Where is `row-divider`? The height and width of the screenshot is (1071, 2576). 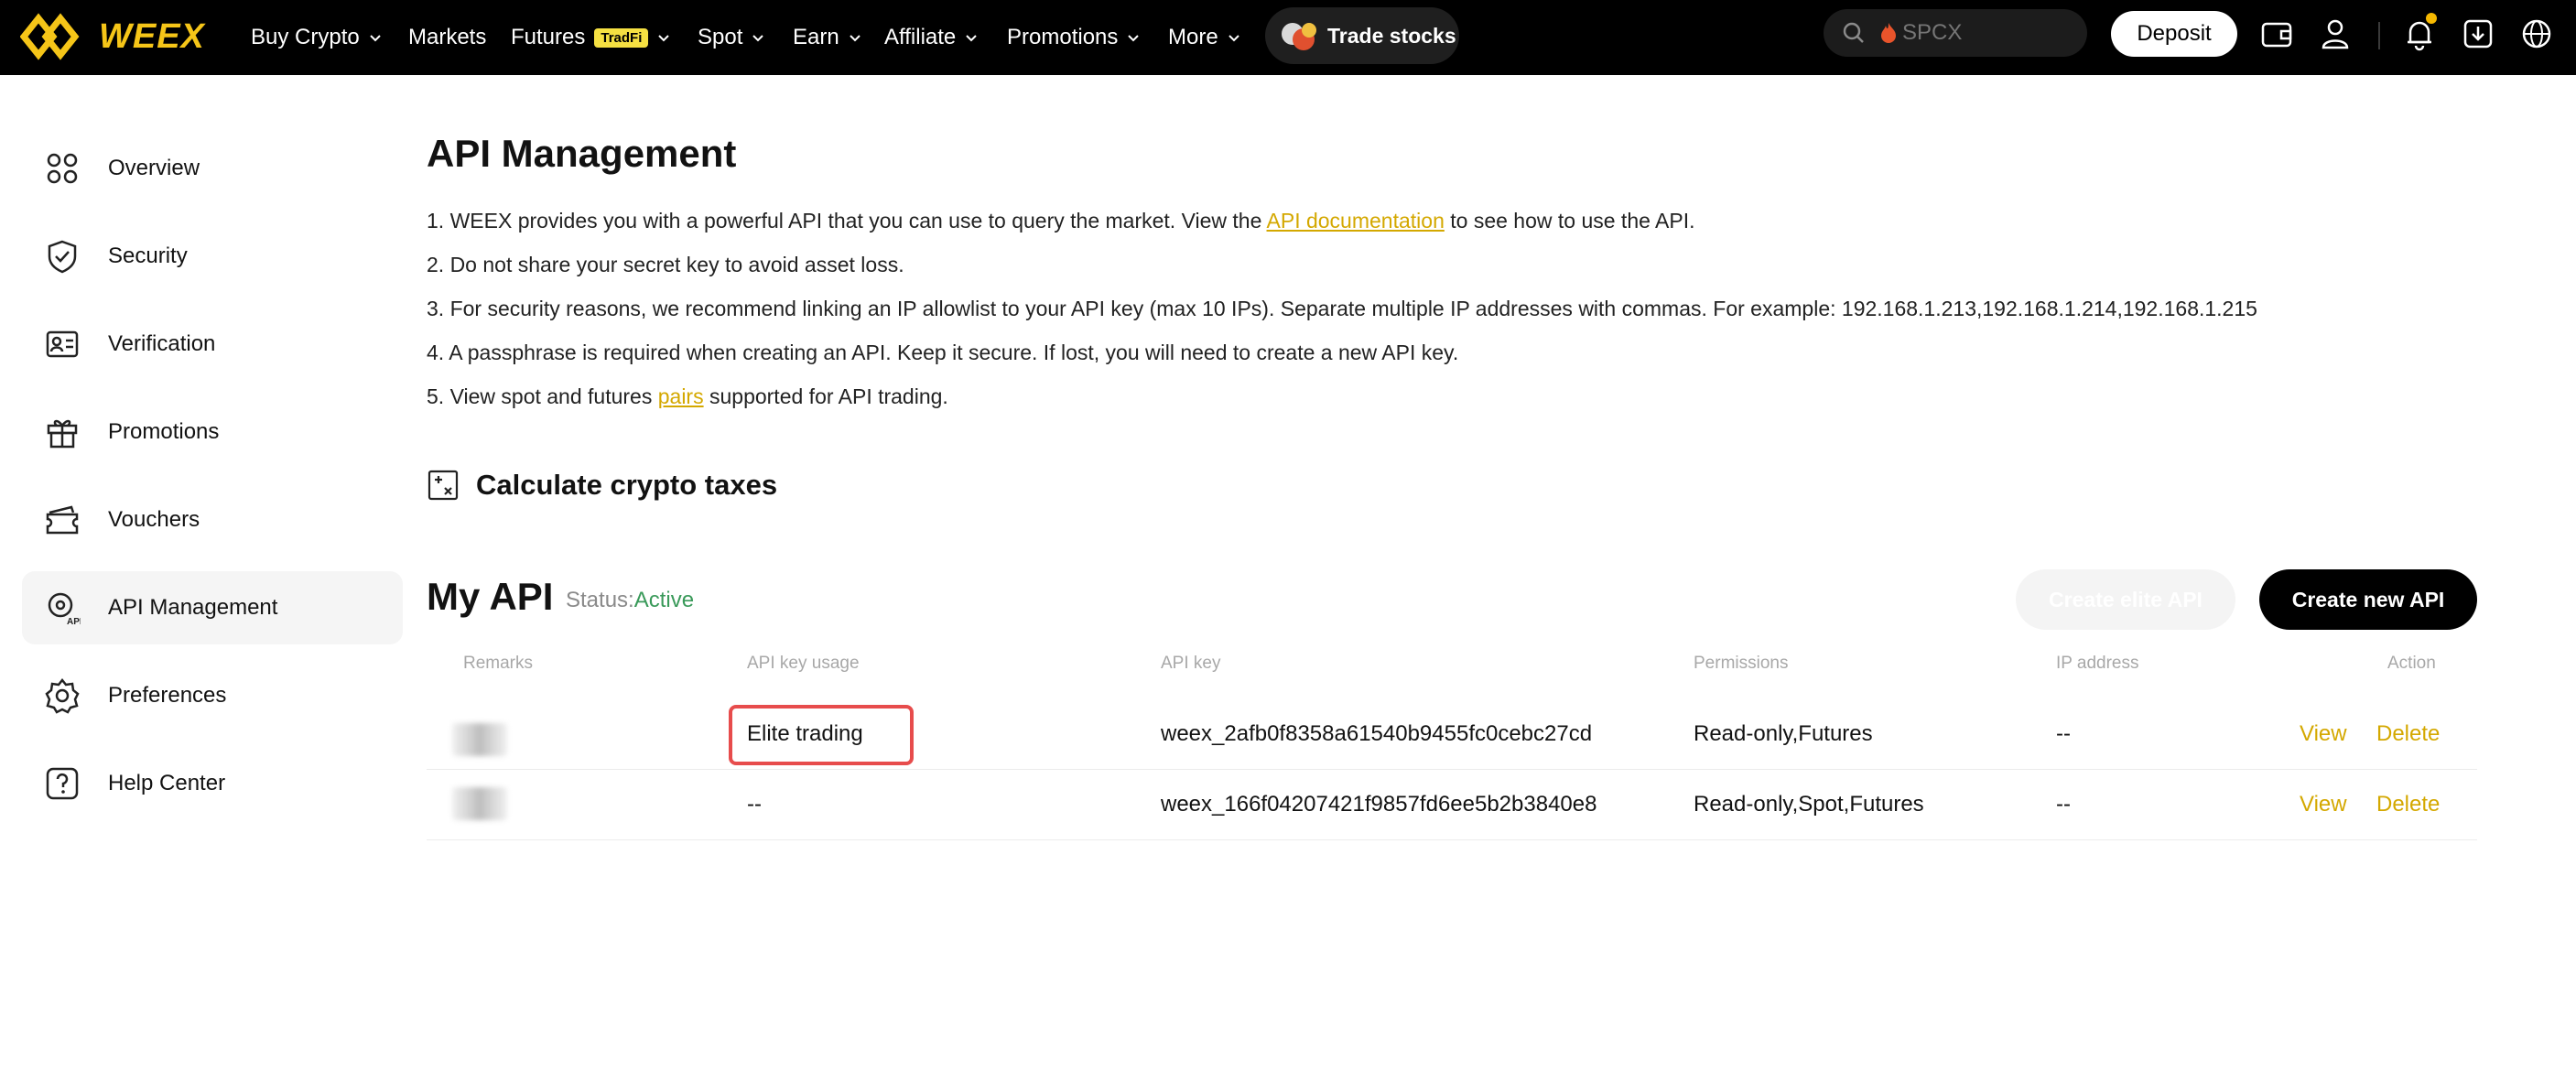 row-divider is located at coordinates (1452, 769).